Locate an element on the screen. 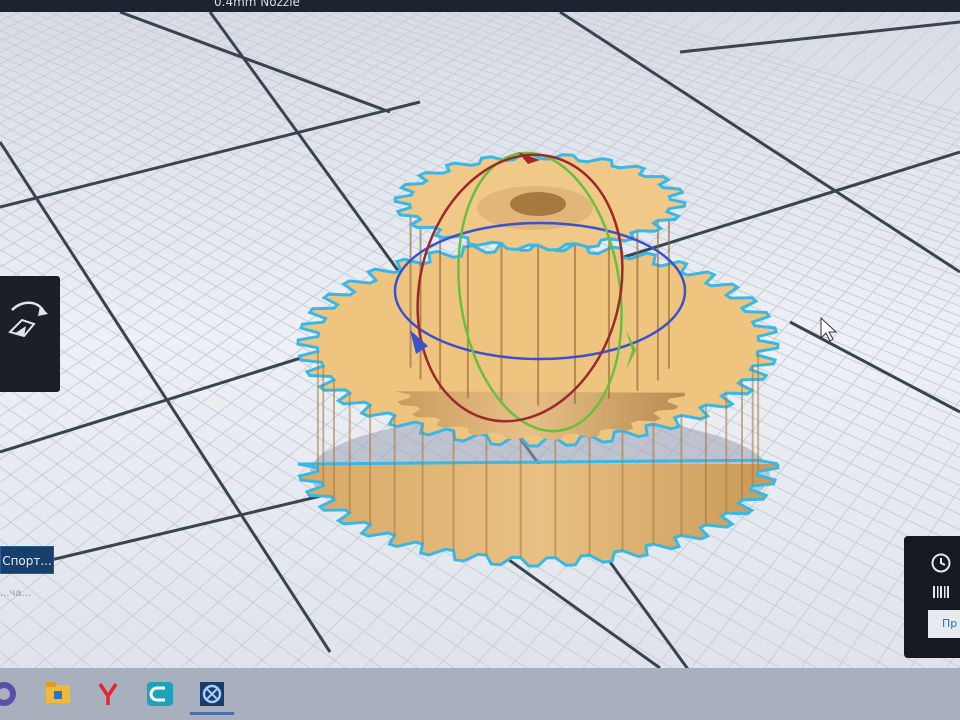  preview-button: Пр is located at coordinates (944, 624).